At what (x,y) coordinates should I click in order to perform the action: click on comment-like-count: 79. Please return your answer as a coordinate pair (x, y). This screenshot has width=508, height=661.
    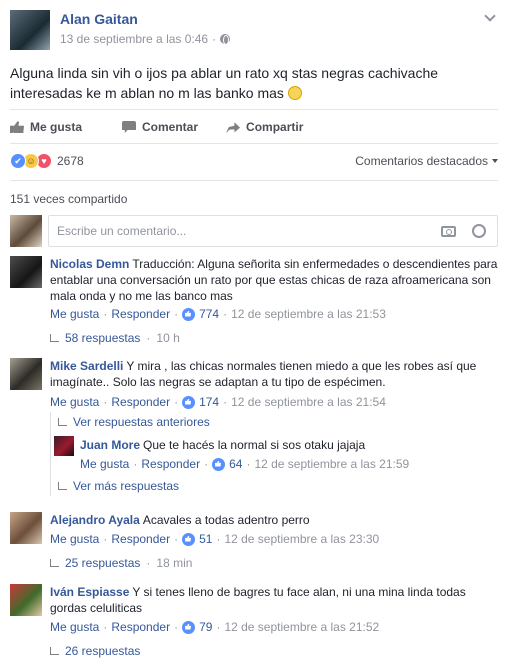
    Looking at the image, I should click on (205, 627).